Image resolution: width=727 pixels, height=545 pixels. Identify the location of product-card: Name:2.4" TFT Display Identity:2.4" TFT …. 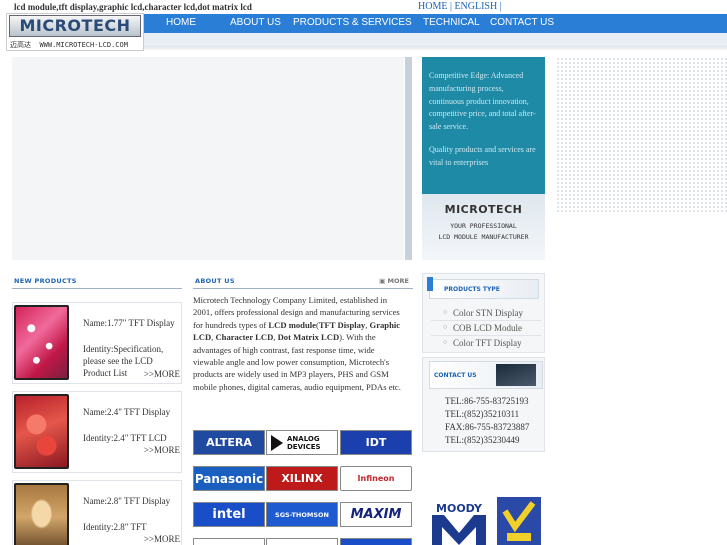
(97, 432).